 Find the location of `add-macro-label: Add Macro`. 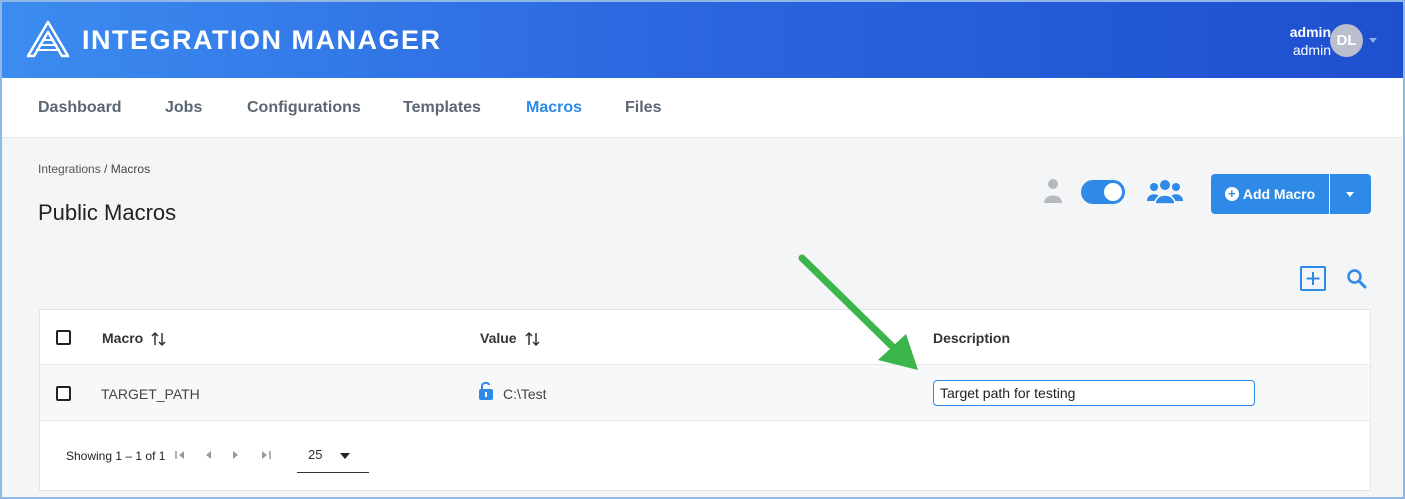

add-macro-label: Add Macro is located at coordinates (1279, 194).